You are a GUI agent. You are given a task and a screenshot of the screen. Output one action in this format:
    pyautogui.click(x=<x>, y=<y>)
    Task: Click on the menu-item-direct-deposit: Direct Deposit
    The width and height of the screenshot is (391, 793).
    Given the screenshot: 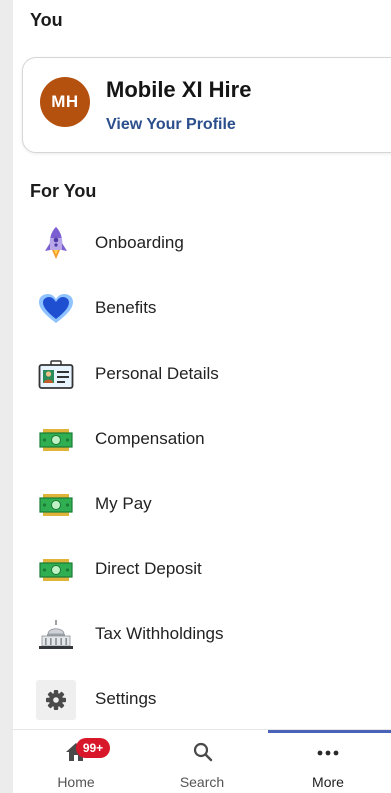 What is the action you would take?
    pyautogui.click(x=211, y=570)
    